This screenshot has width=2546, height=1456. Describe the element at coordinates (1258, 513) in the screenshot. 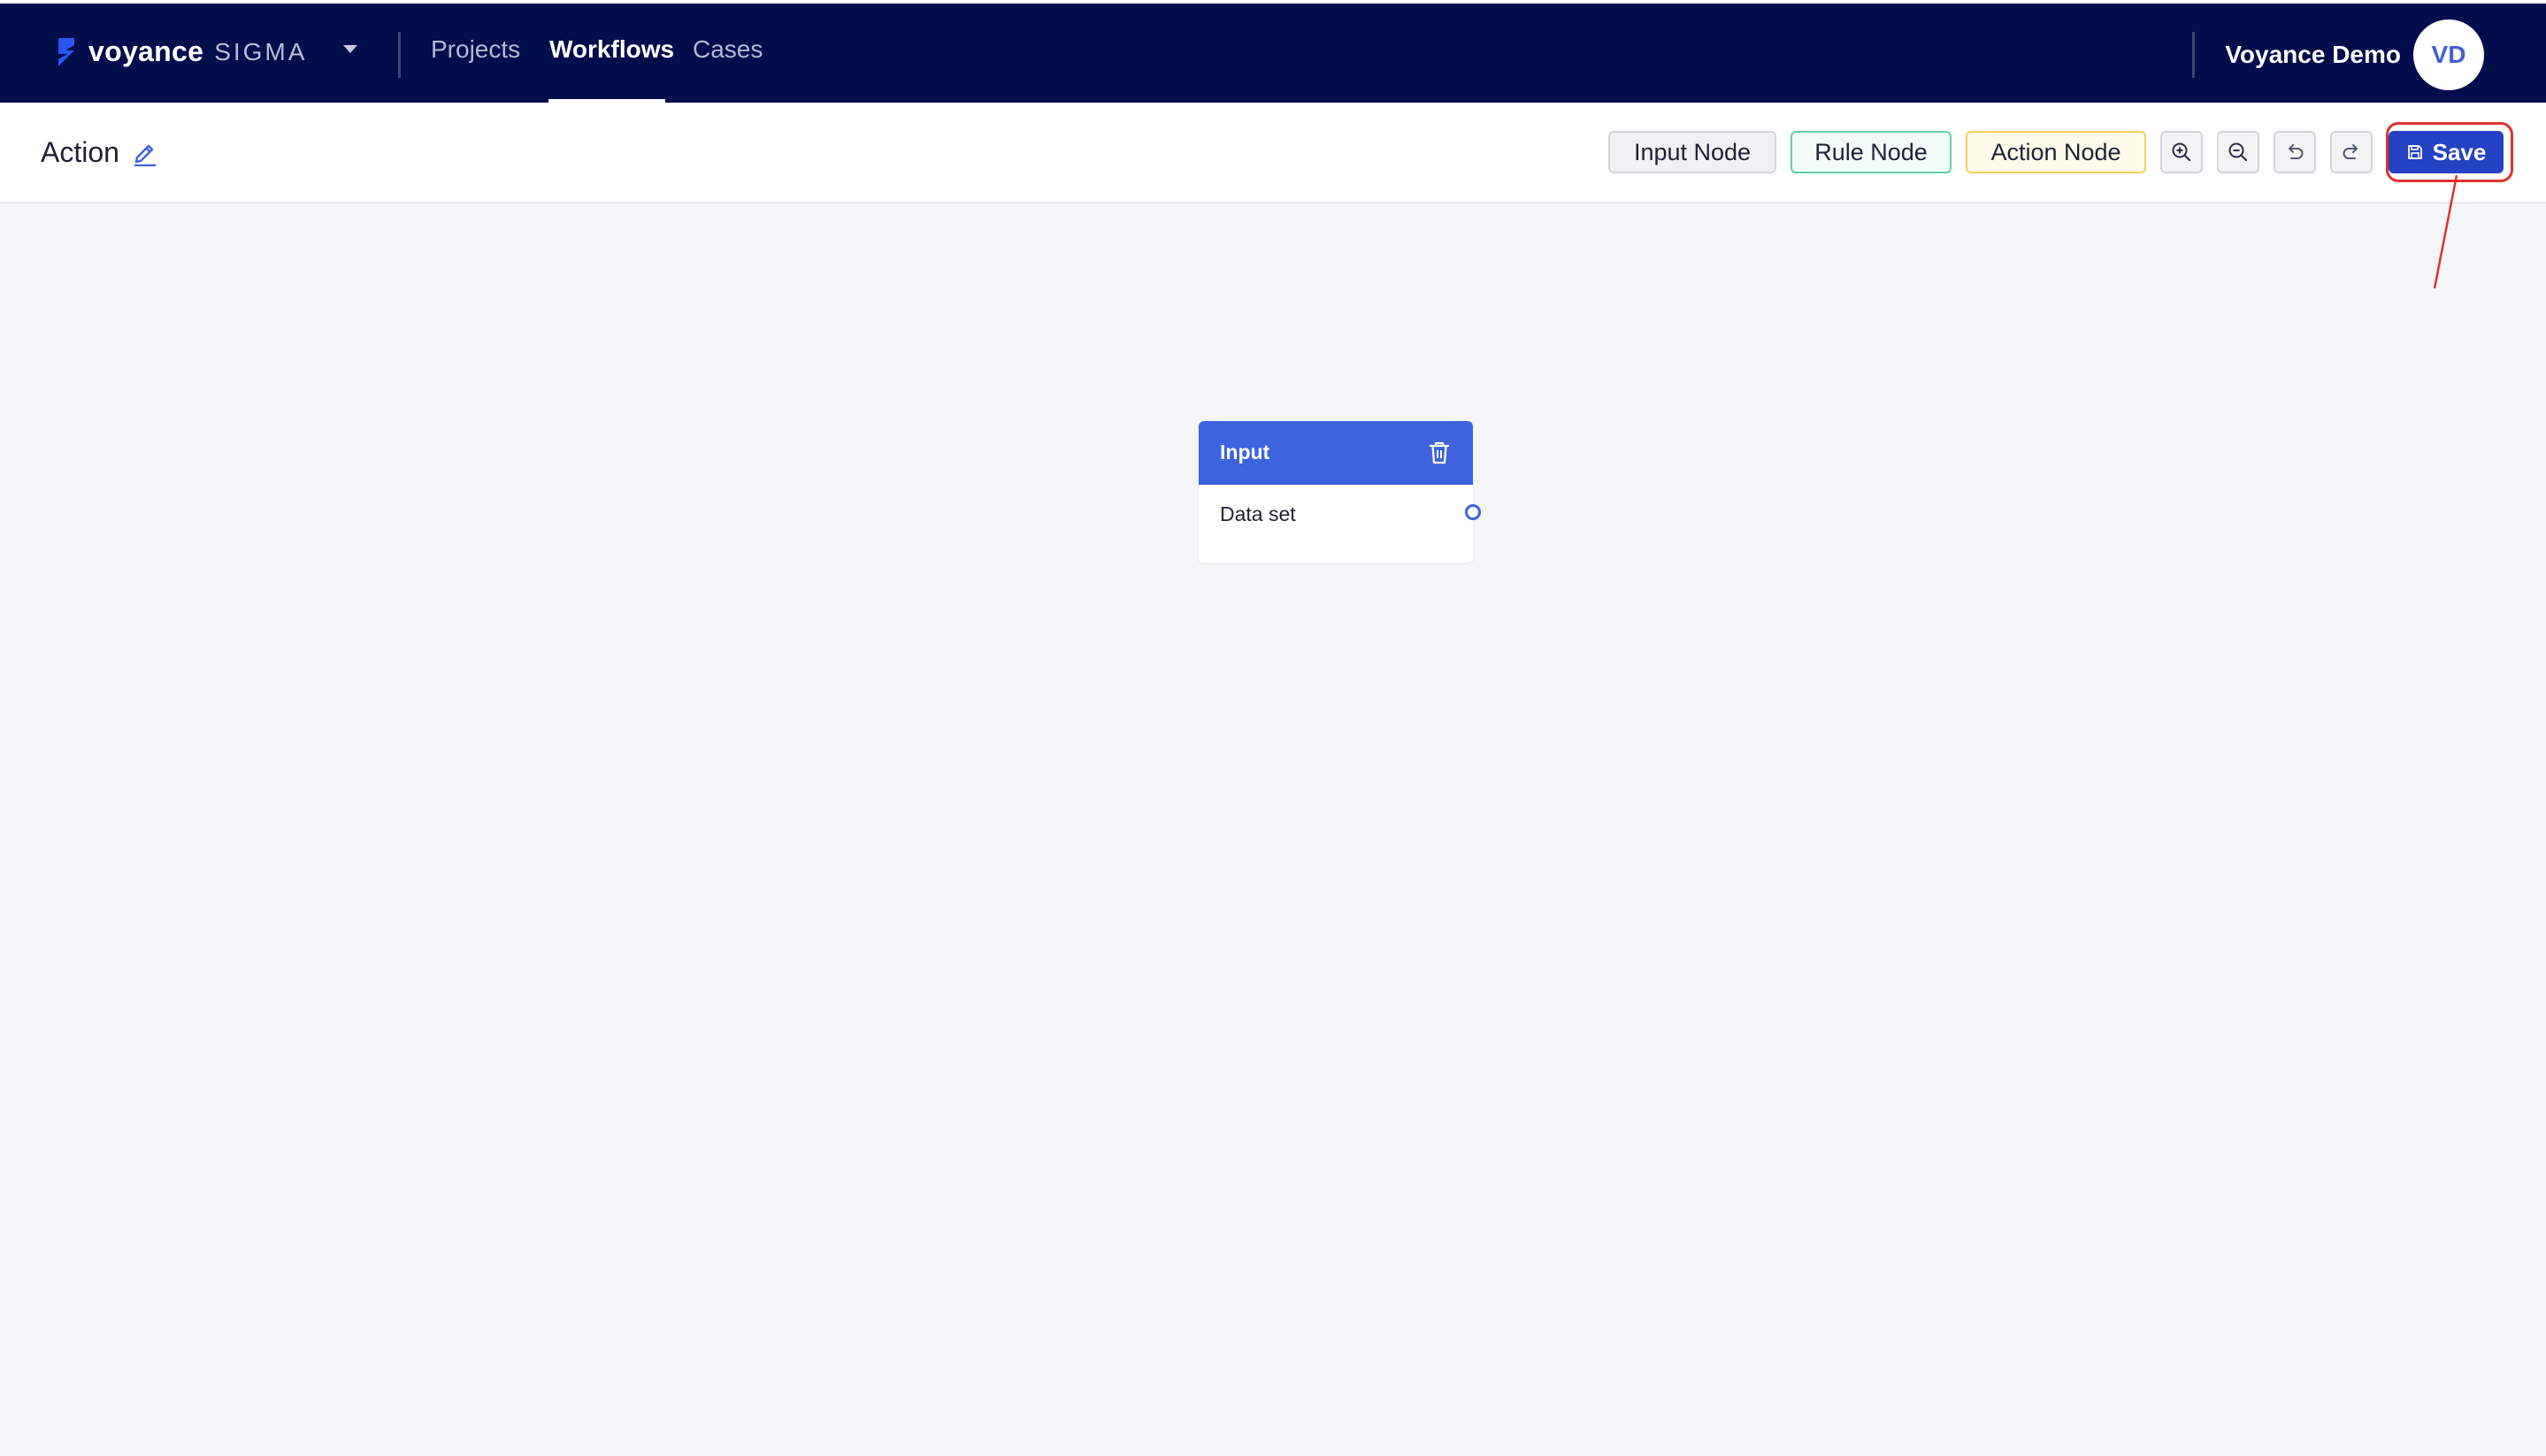

I see `node-field-label: Data set` at that location.